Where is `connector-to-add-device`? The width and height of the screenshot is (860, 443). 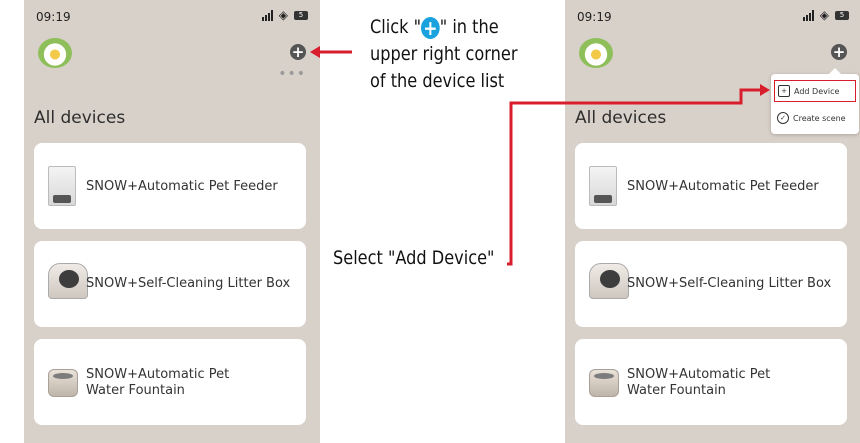
connector-to-add-device is located at coordinates (633, 177).